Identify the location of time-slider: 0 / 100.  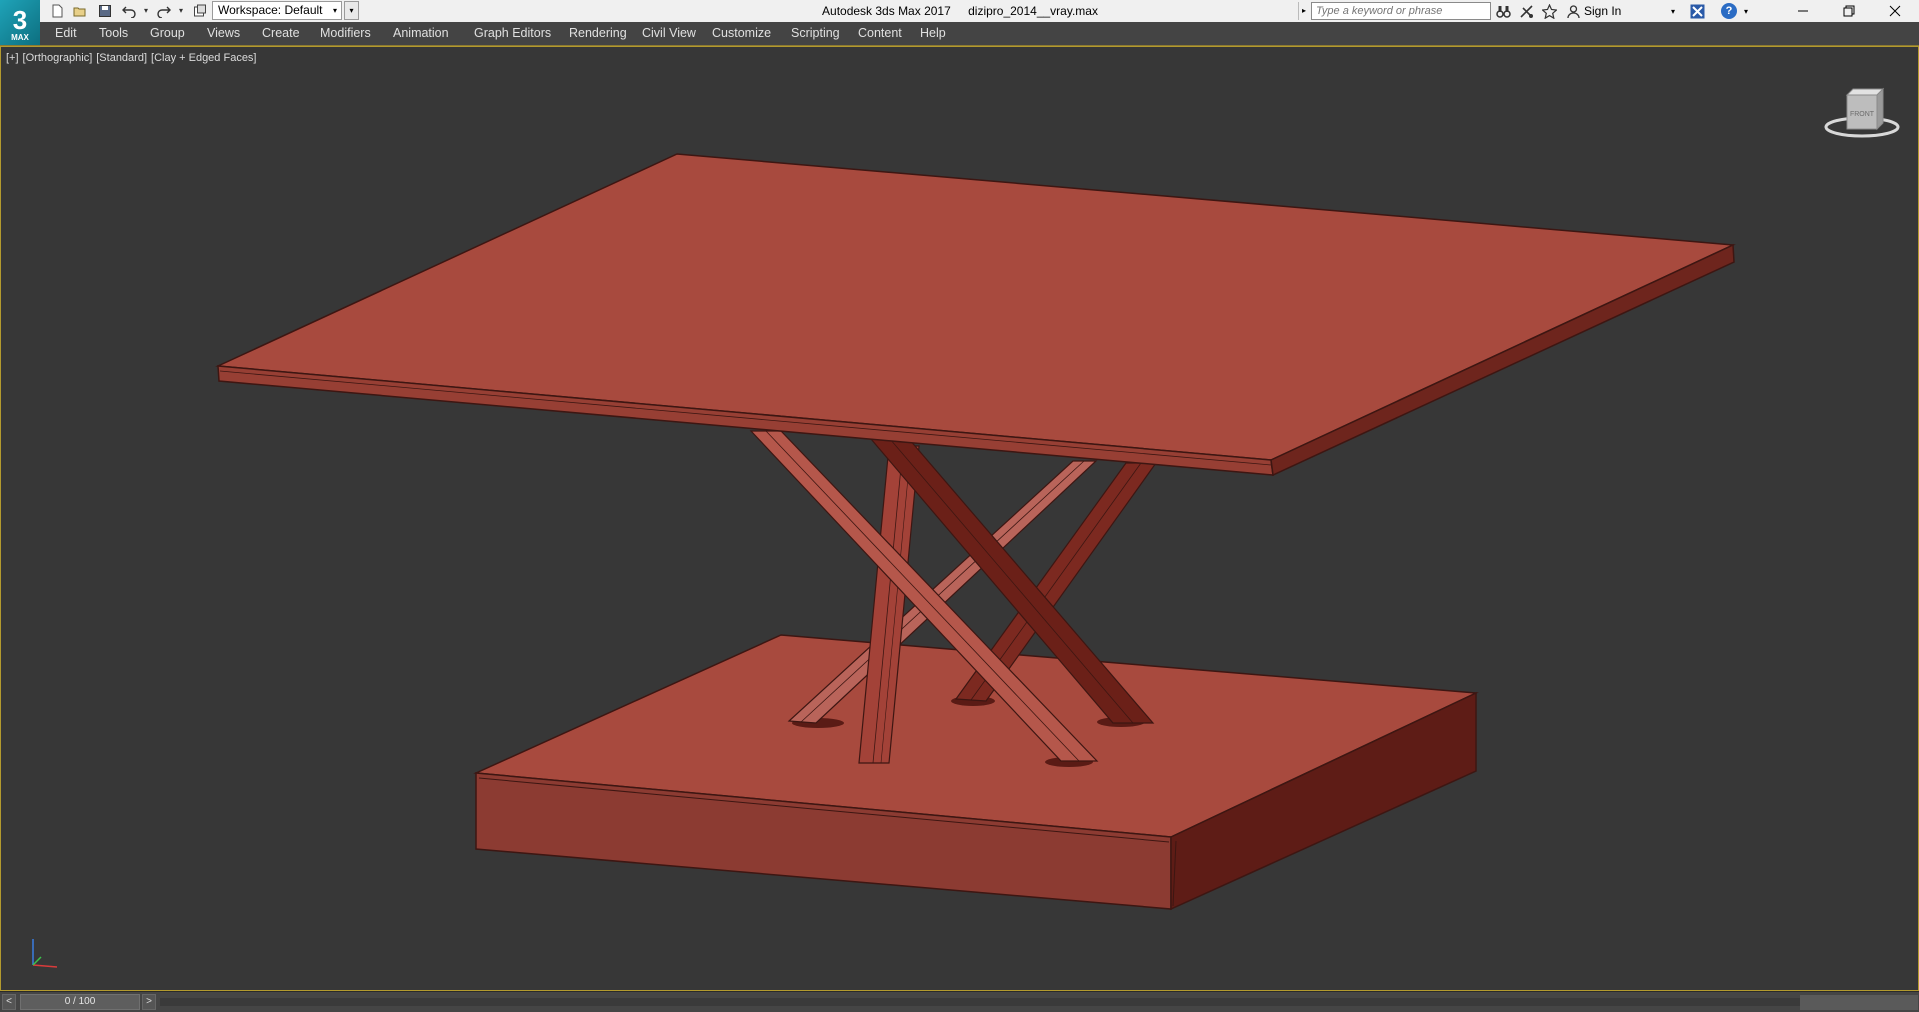
(80, 1002).